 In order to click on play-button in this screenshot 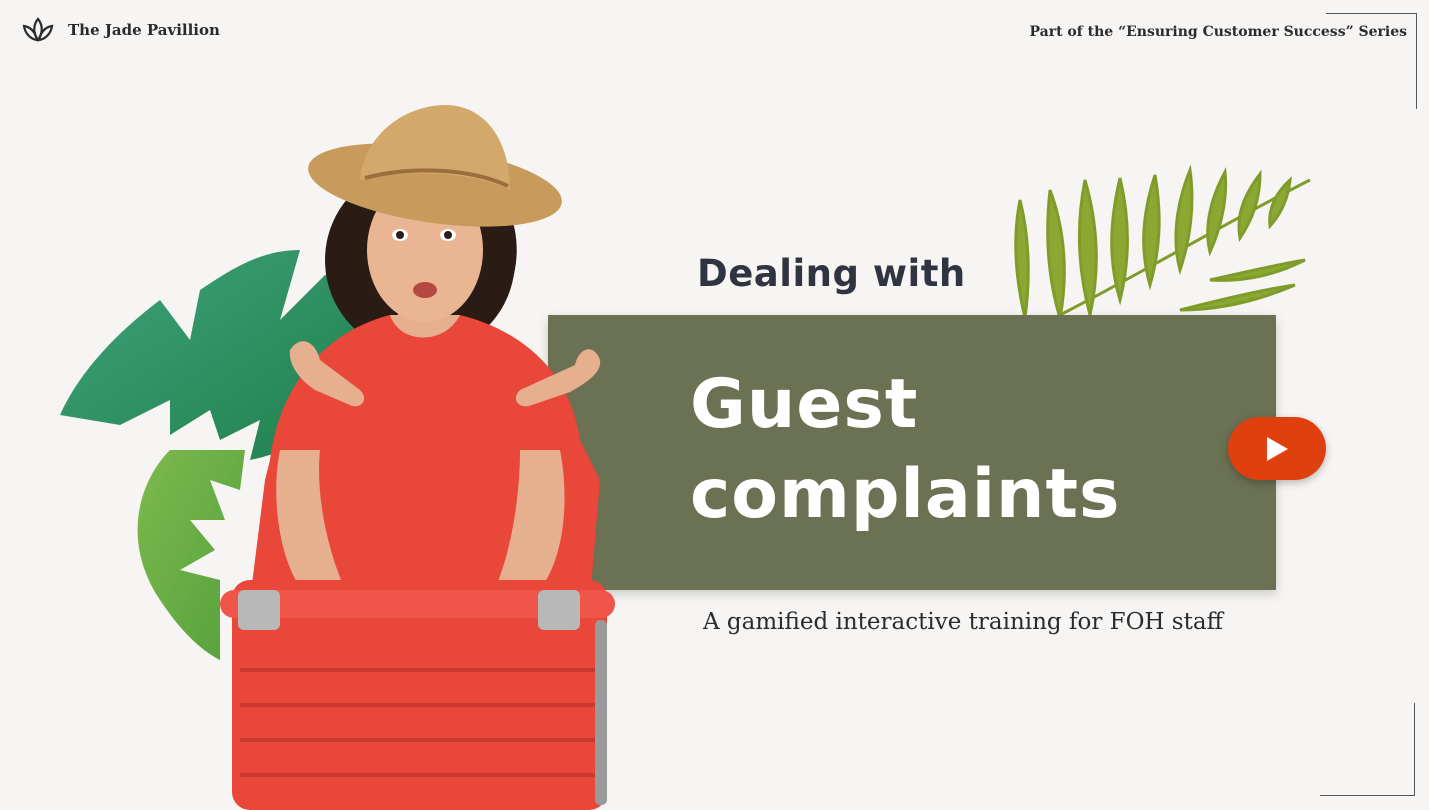, I will do `click(1277, 448)`.